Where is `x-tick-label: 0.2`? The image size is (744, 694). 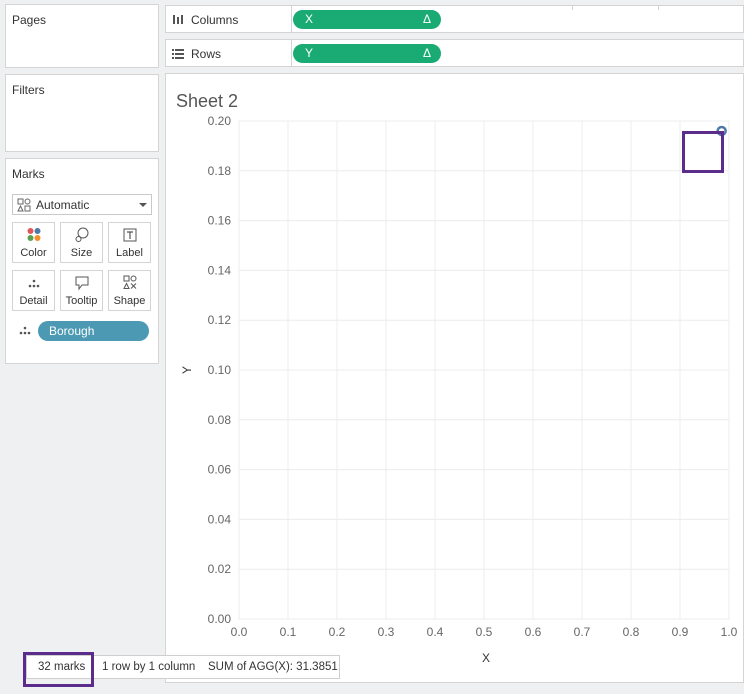 x-tick-label: 0.2 is located at coordinates (337, 632).